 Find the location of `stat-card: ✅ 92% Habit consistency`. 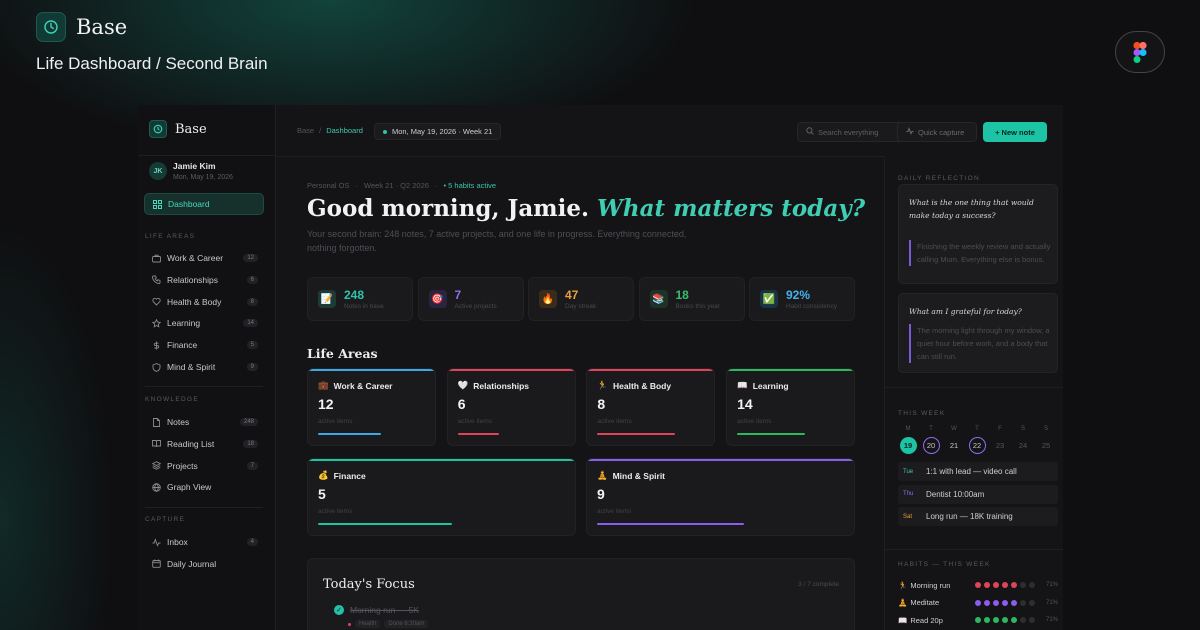

stat-card: ✅ 92% Habit consistency is located at coordinates (802, 299).